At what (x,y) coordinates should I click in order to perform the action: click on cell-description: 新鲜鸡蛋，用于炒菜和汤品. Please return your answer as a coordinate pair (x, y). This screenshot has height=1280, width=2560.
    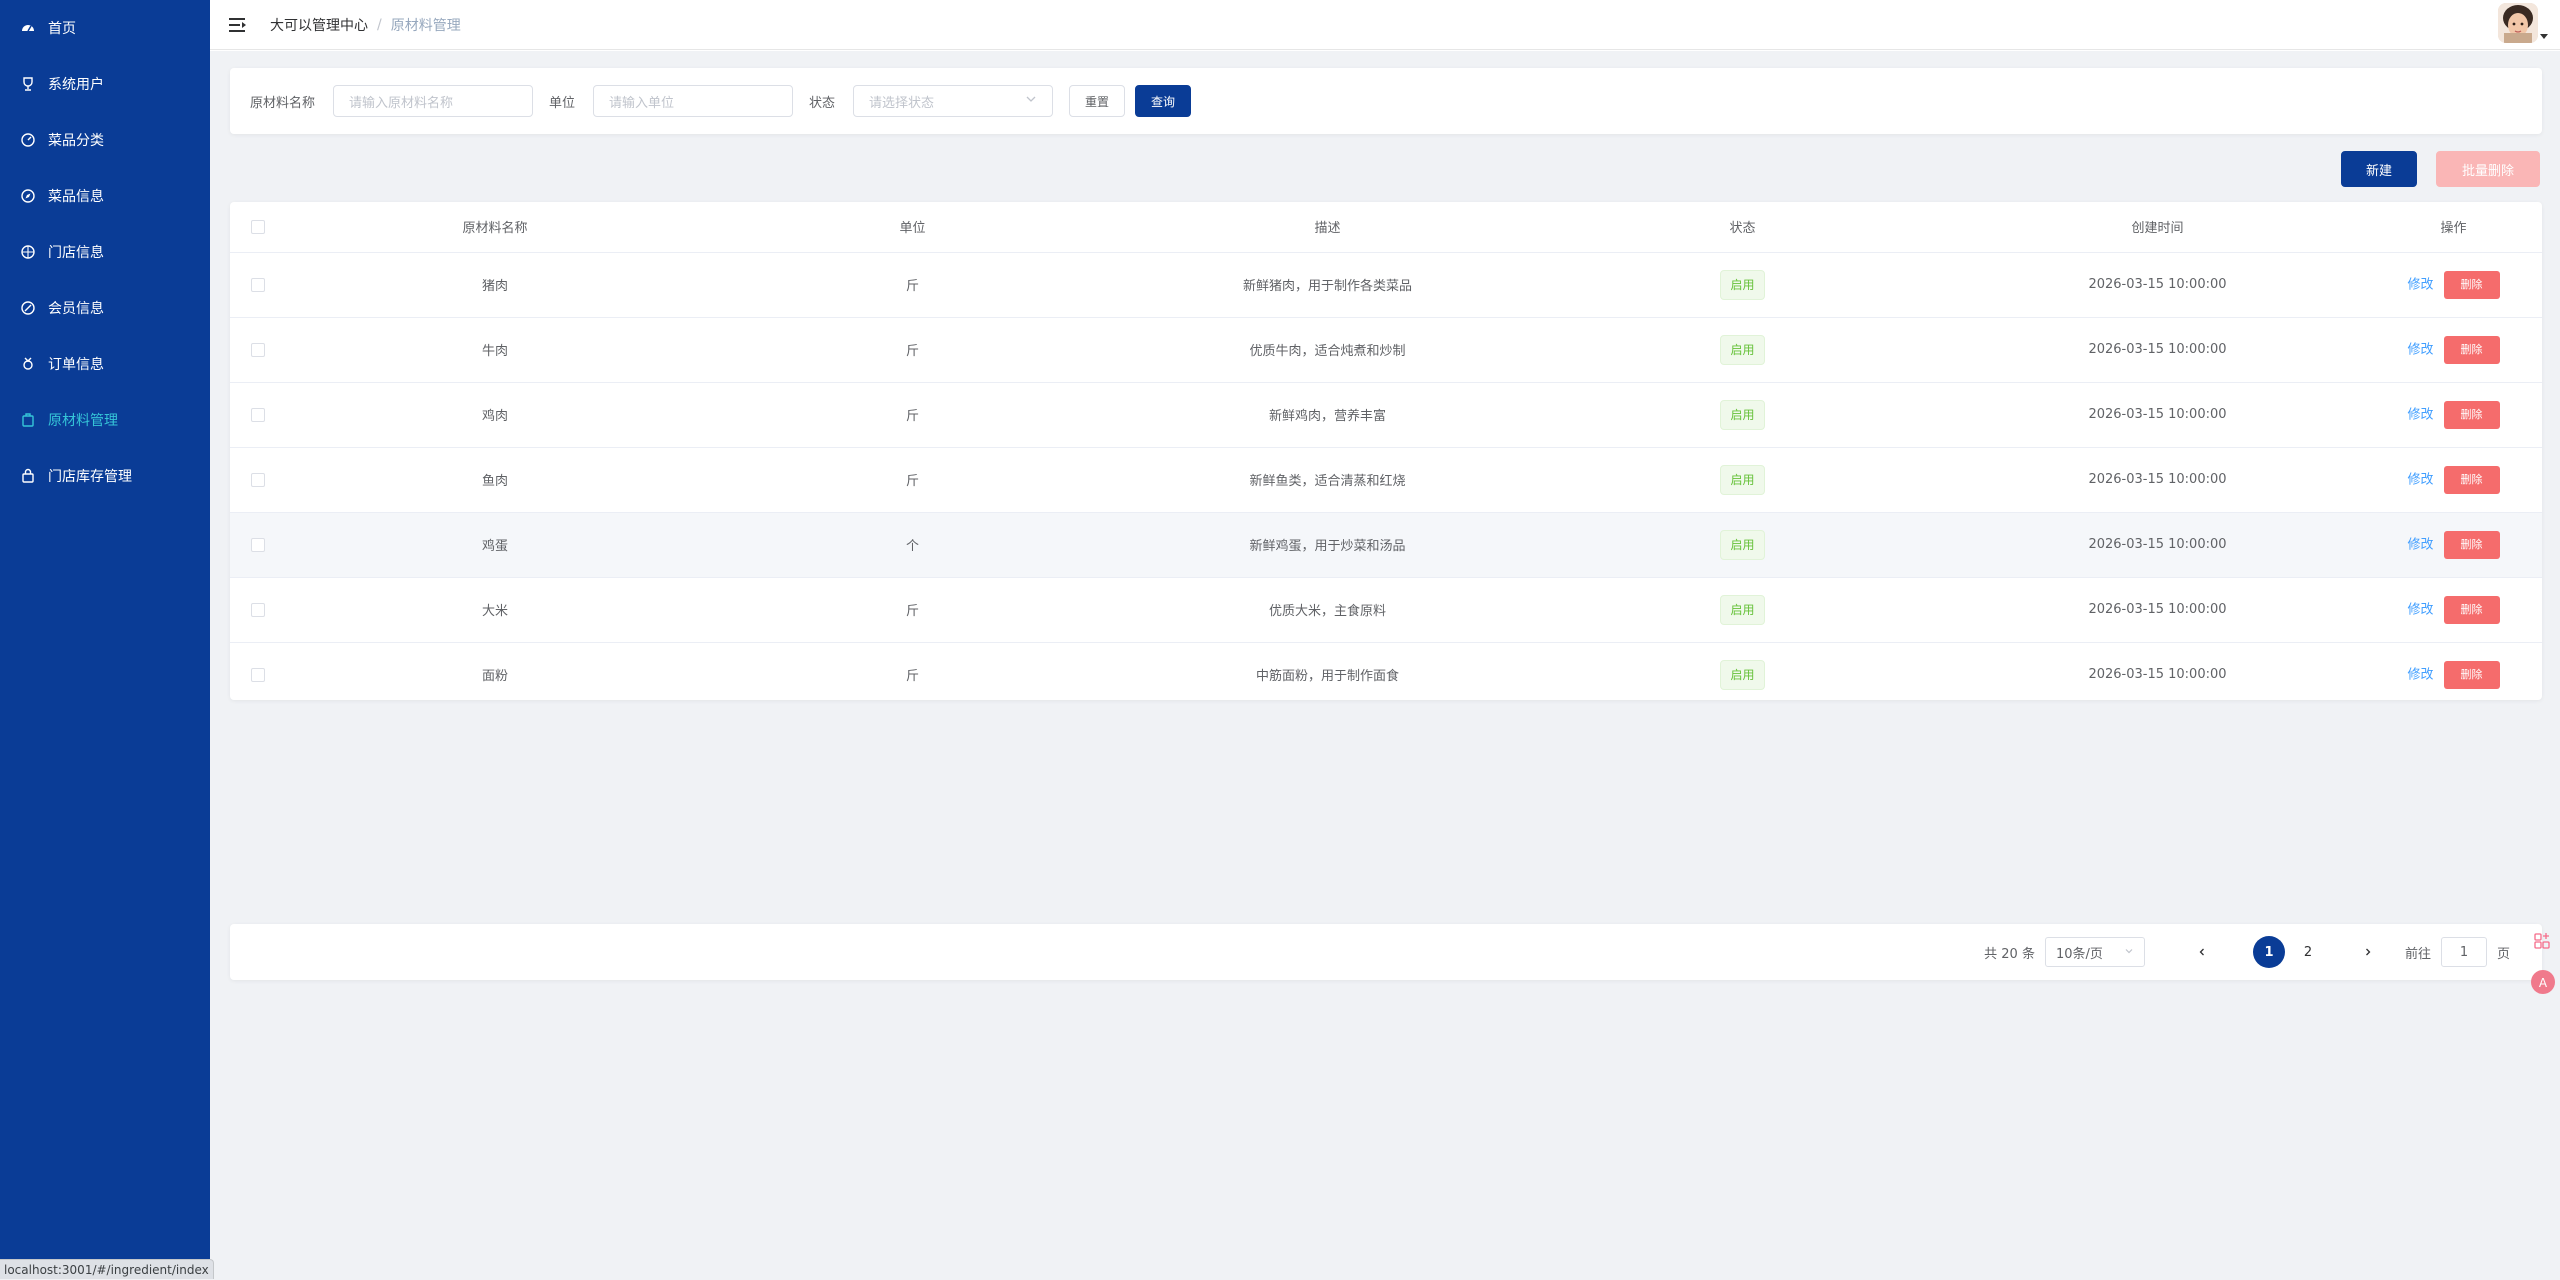
    Looking at the image, I should click on (1327, 544).